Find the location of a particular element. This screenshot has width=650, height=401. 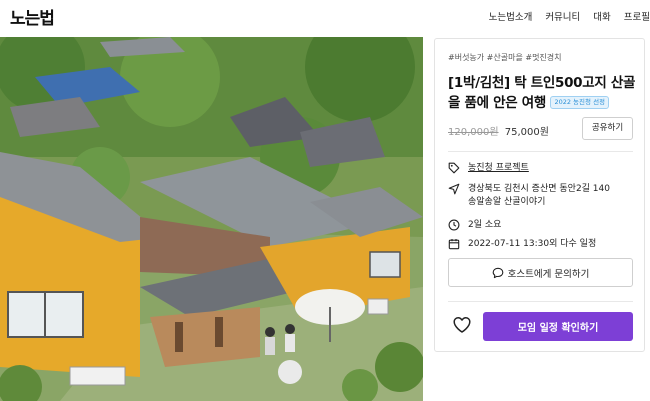

sale-price: 75,000원 is located at coordinates (526, 132).